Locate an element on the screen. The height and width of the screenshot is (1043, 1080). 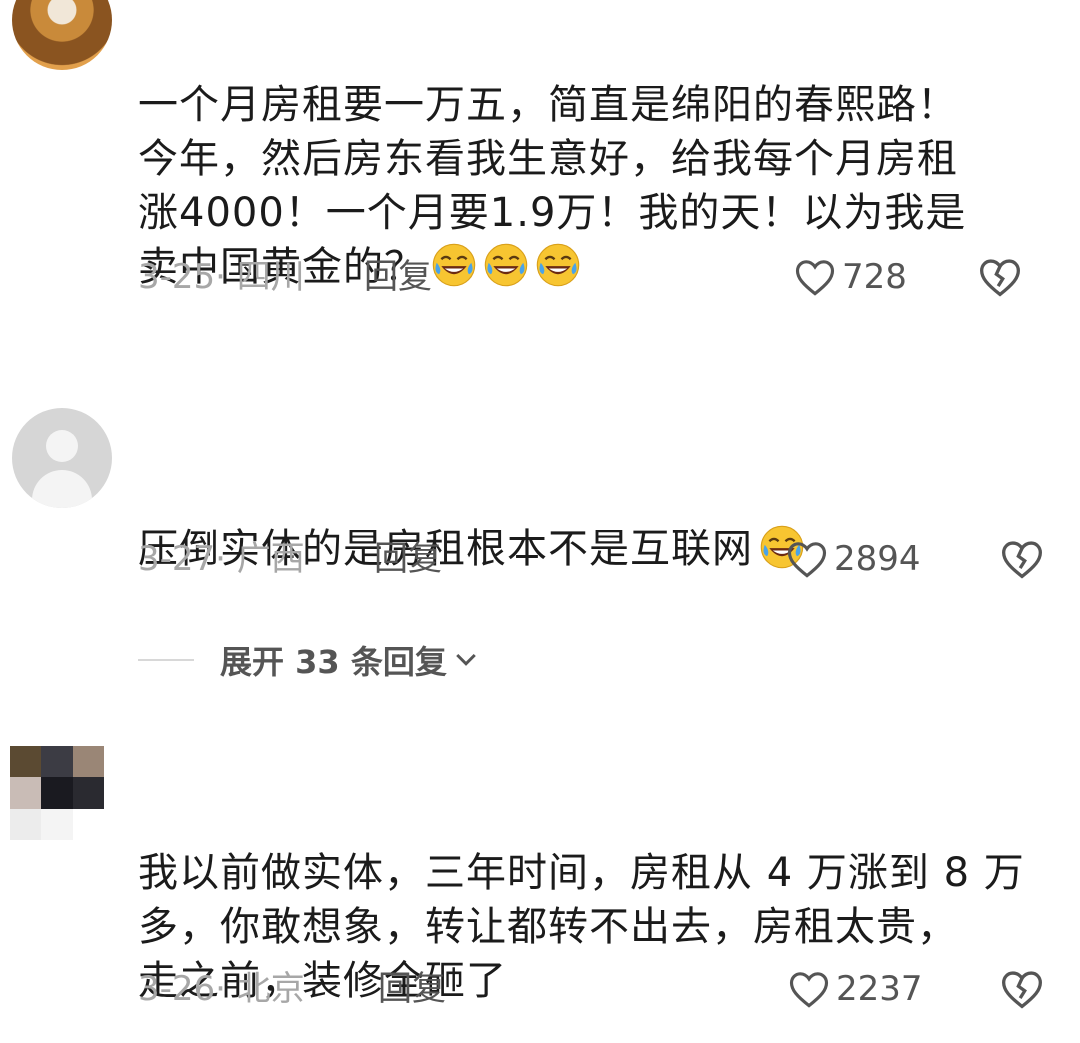
comment-meta: 3-25· 四川 回复 728 is located at coordinates (598, 277).